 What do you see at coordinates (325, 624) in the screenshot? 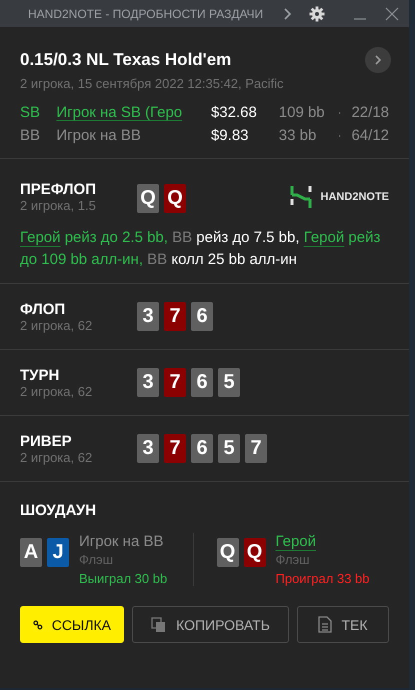
I see `document-icon` at bounding box center [325, 624].